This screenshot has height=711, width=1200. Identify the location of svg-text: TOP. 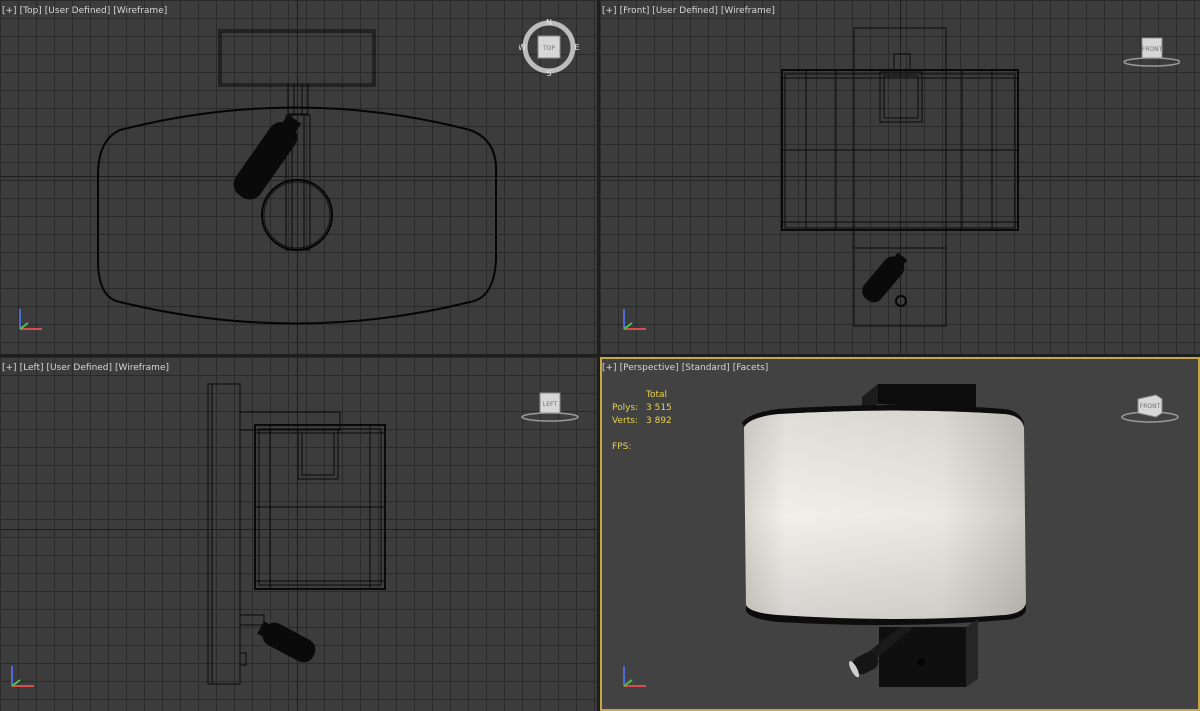
(548, 48).